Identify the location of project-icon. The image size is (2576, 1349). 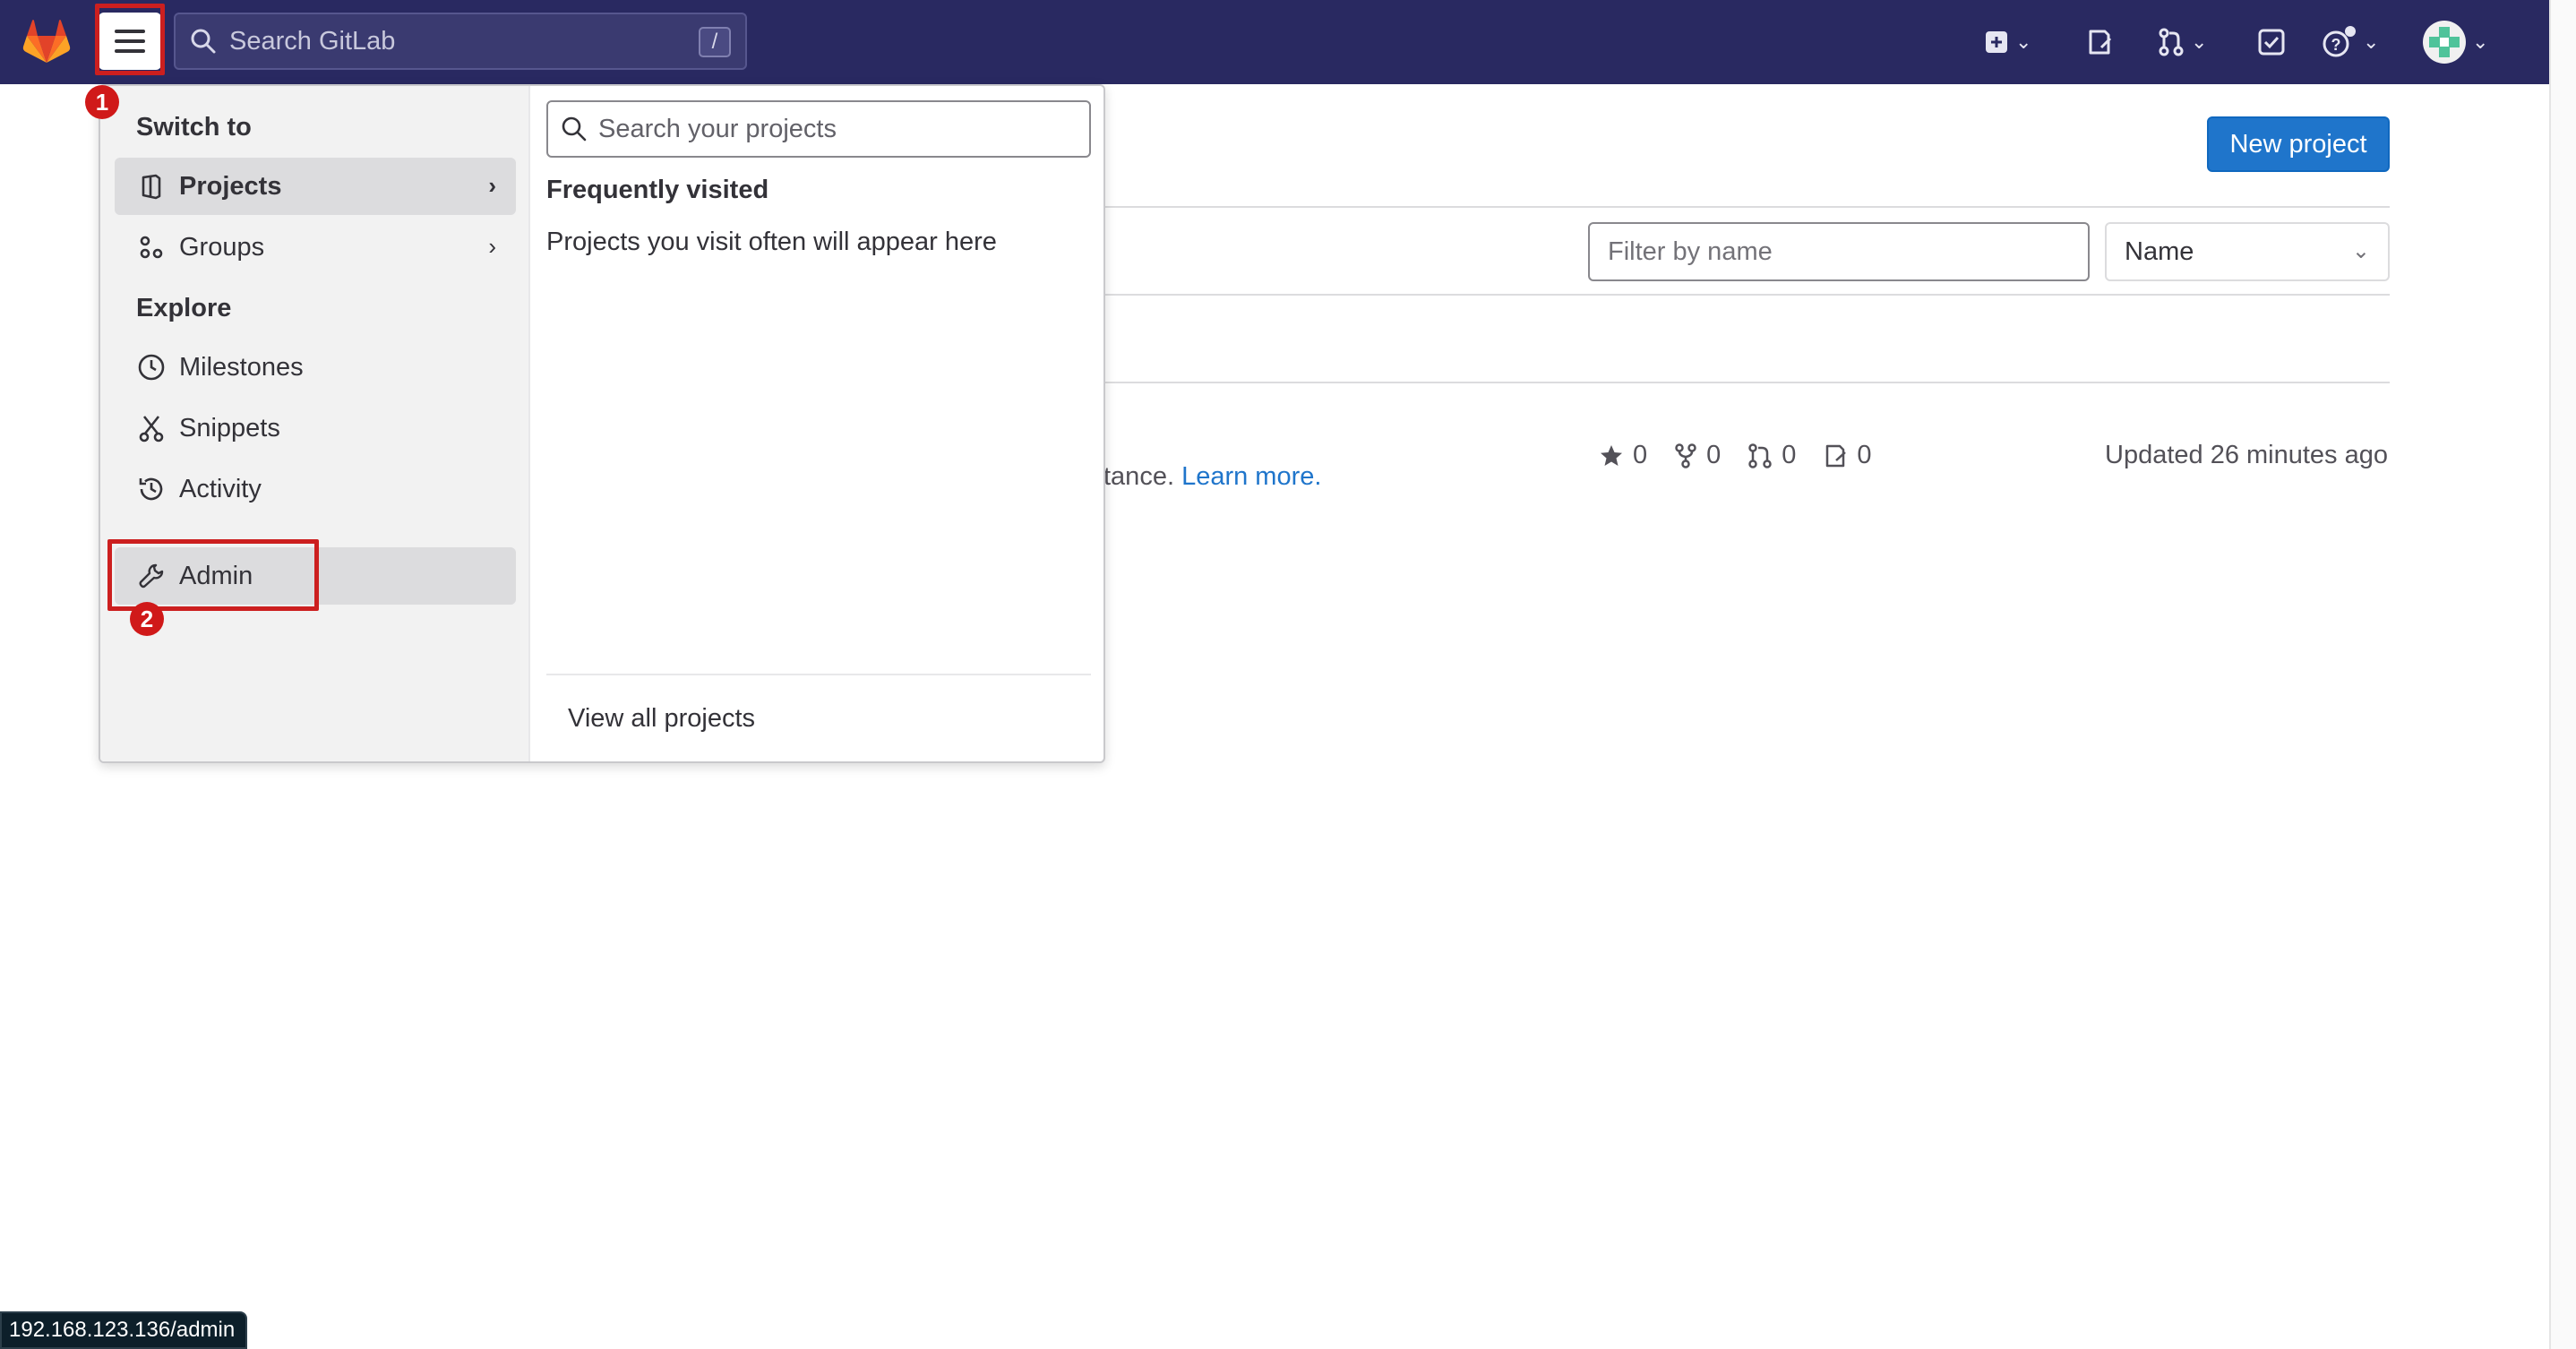
(151, 186).